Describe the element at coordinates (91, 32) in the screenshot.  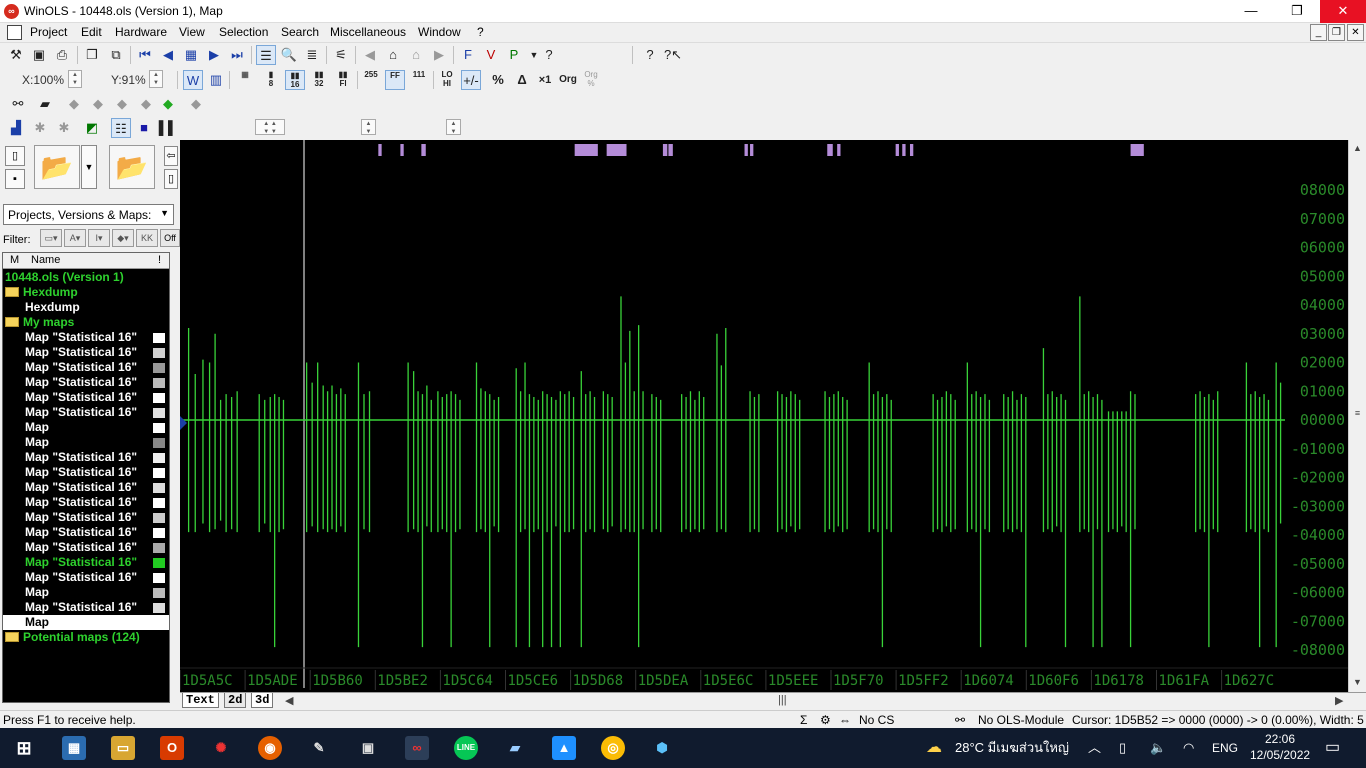
I see `menu-edit: Edit` at that location.